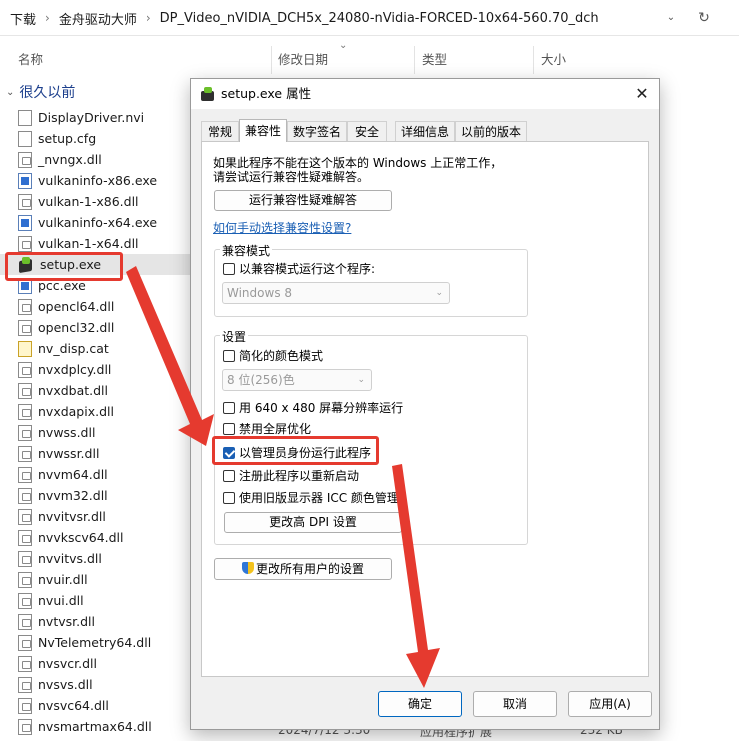  What do you see at coordinates (69, 453) in the screenshot?
I see `file-name: nvwssr.dll` at bounding box center [69, 453].